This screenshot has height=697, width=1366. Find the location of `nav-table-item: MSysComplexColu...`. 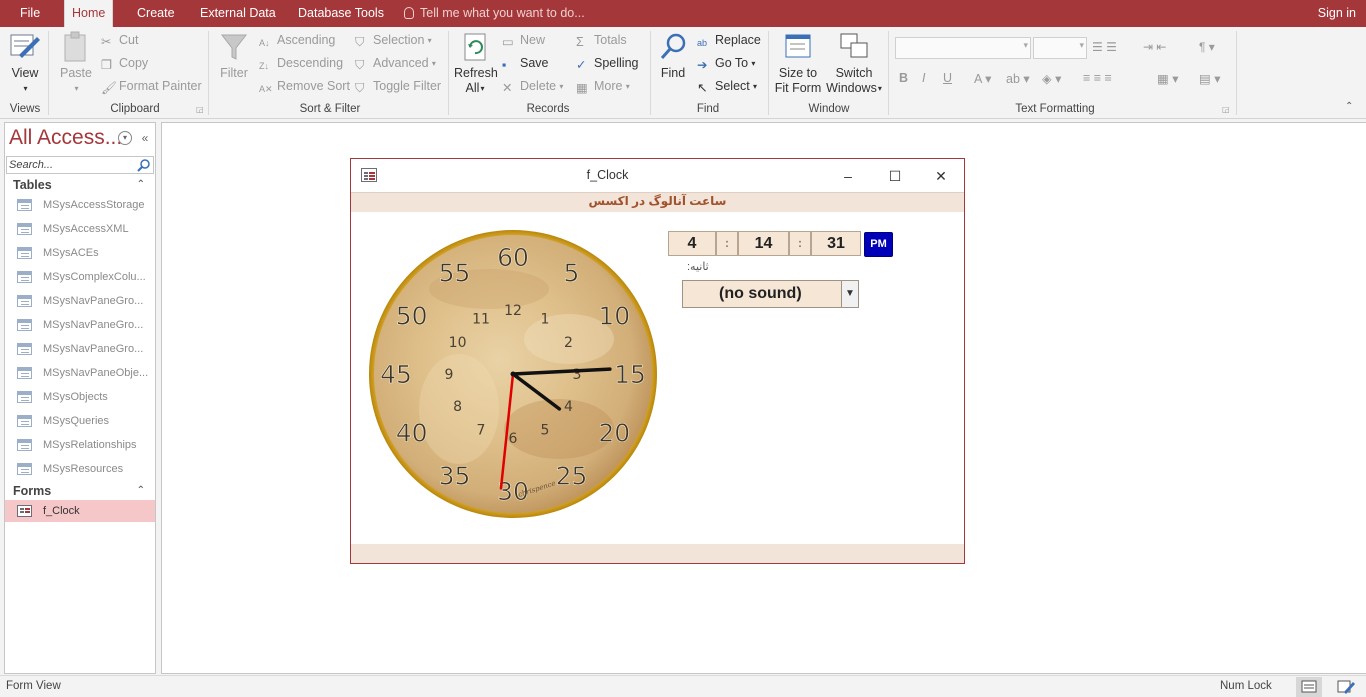

nav-table-item: MSysComplexColu... is located at coordinates (80, 277).